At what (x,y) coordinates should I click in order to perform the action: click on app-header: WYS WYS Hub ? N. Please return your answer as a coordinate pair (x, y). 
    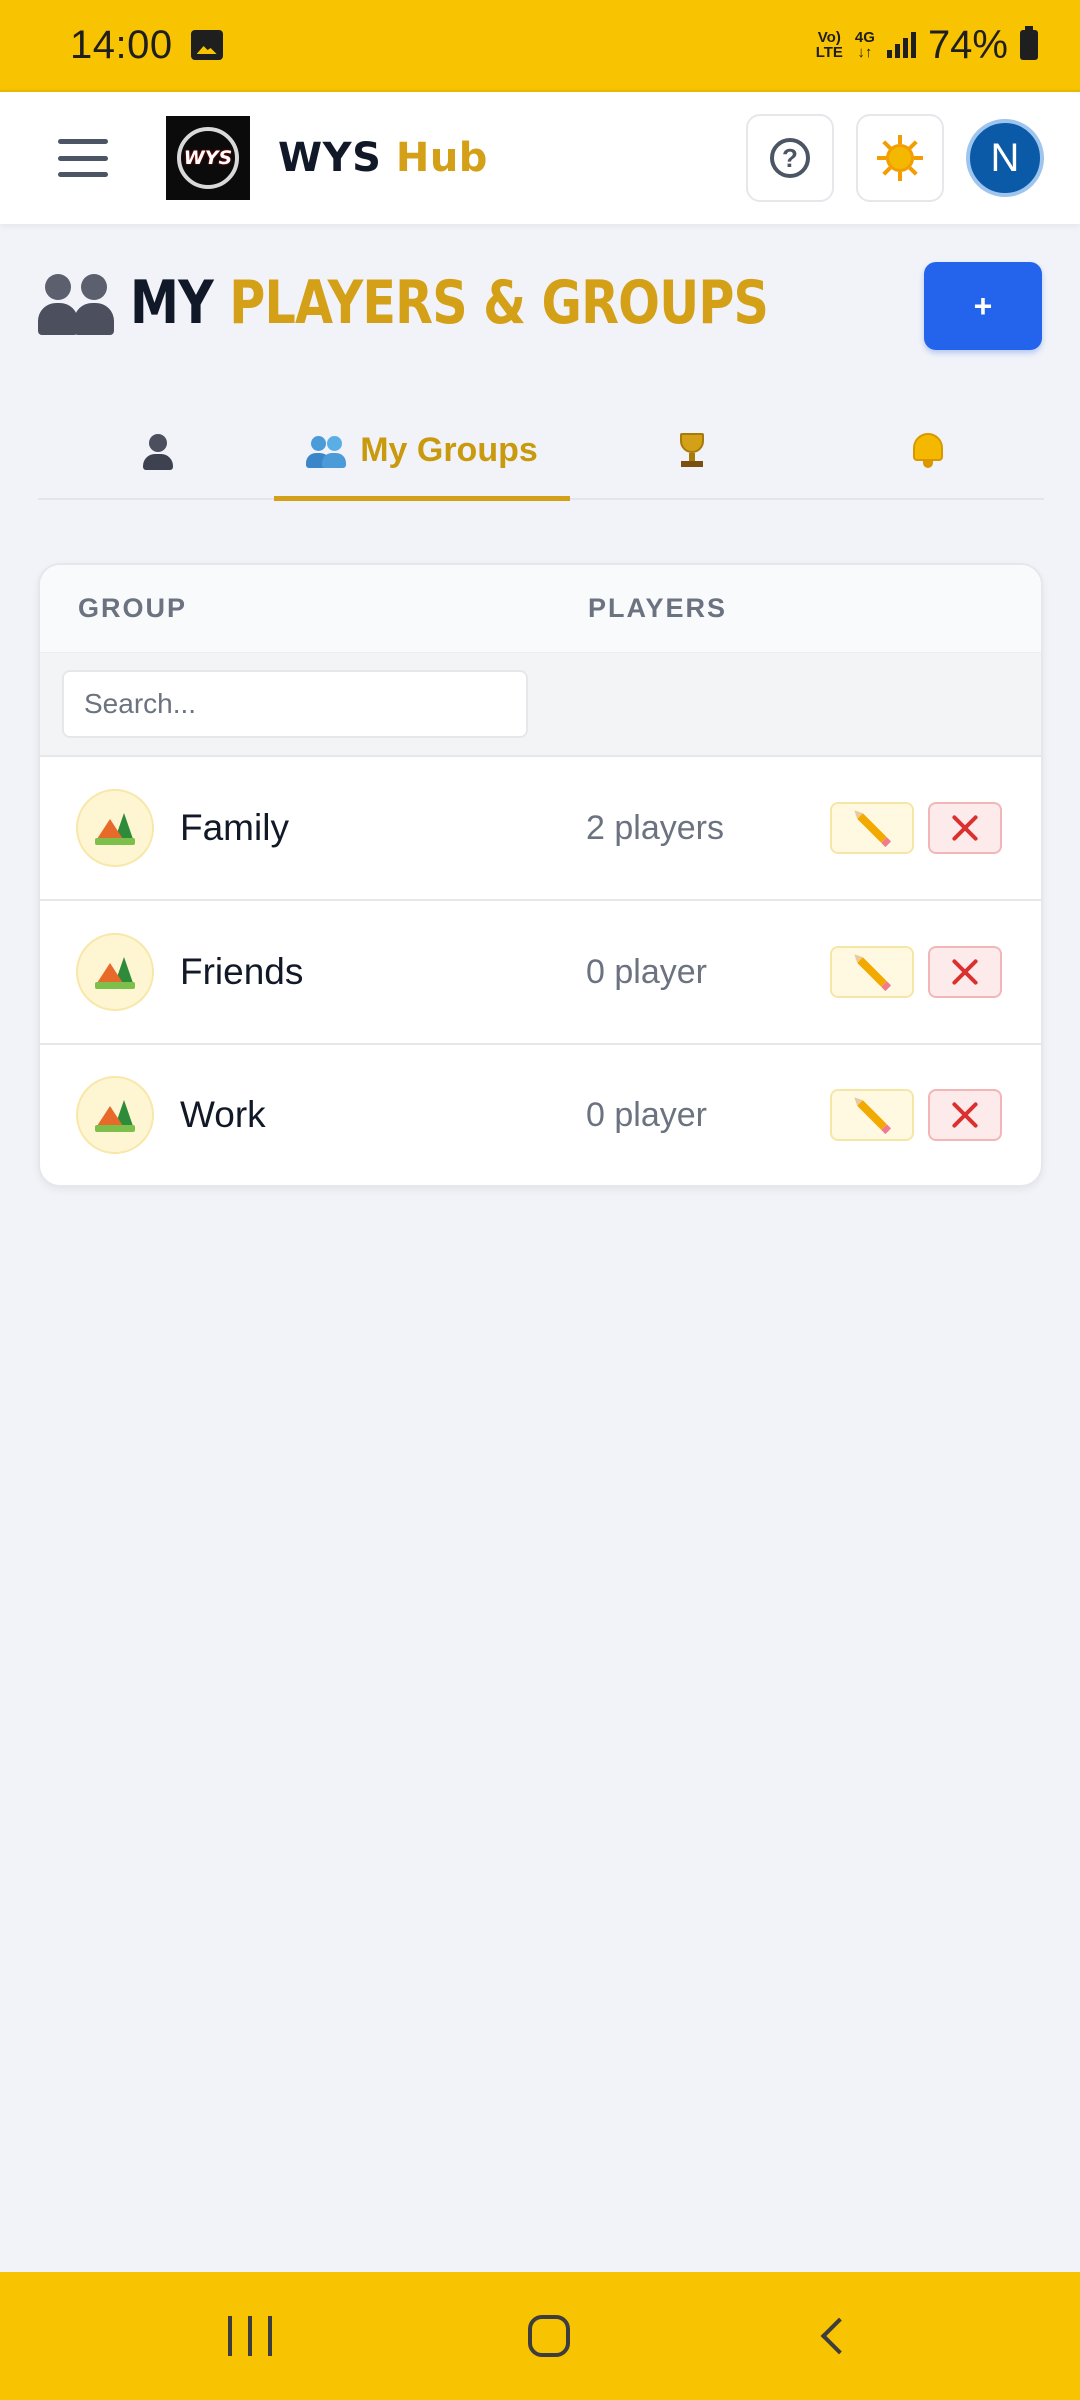
    Looking at the image, I should click on (540, 157).